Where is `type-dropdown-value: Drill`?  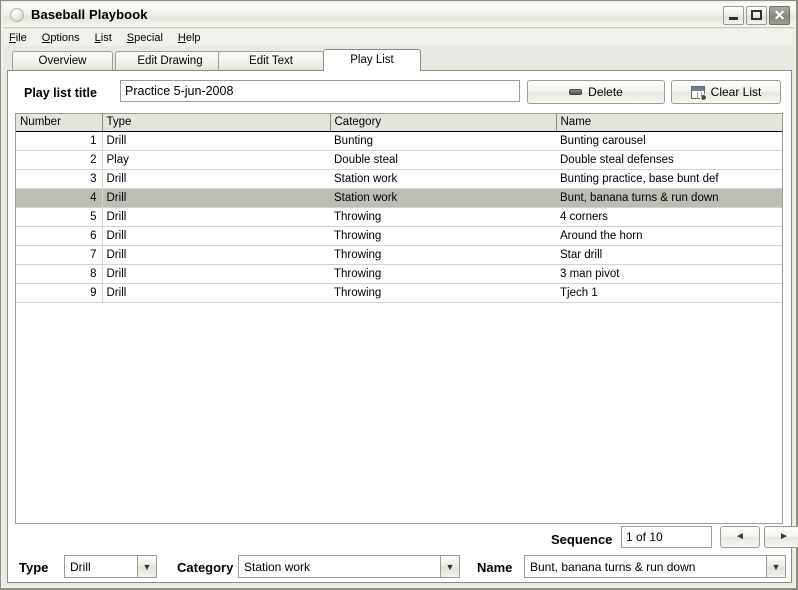 type-dropdown-value: Drill is located at coordinates (80, 566).